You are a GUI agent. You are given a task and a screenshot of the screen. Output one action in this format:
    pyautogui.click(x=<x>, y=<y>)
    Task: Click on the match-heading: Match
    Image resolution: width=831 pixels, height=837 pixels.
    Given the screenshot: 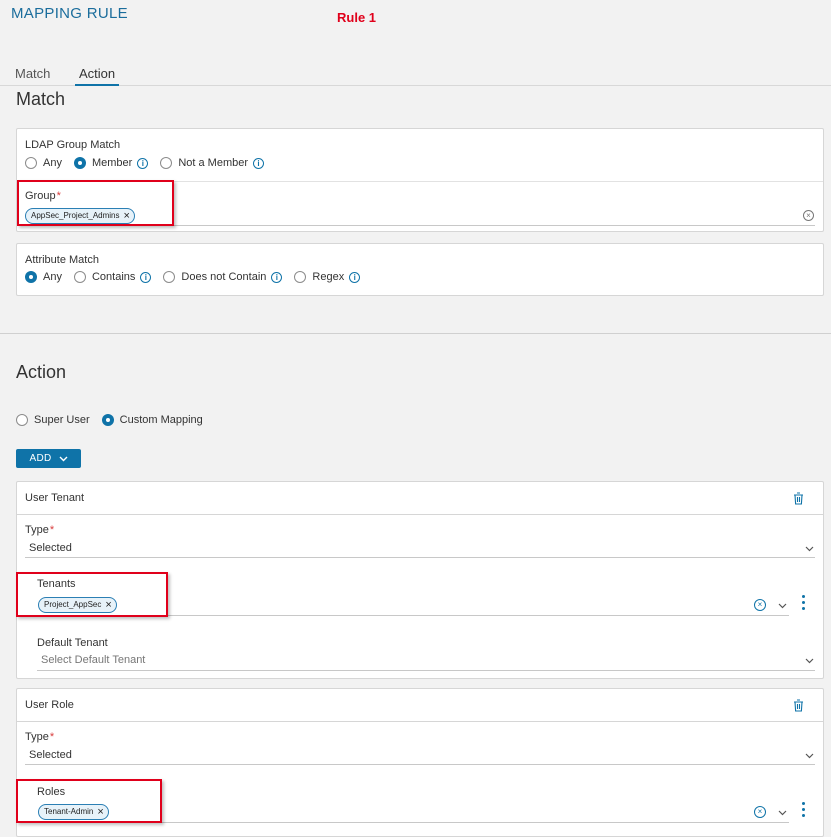 What is the action you would take?
    pyautogui.click(x=41, y=99)
    